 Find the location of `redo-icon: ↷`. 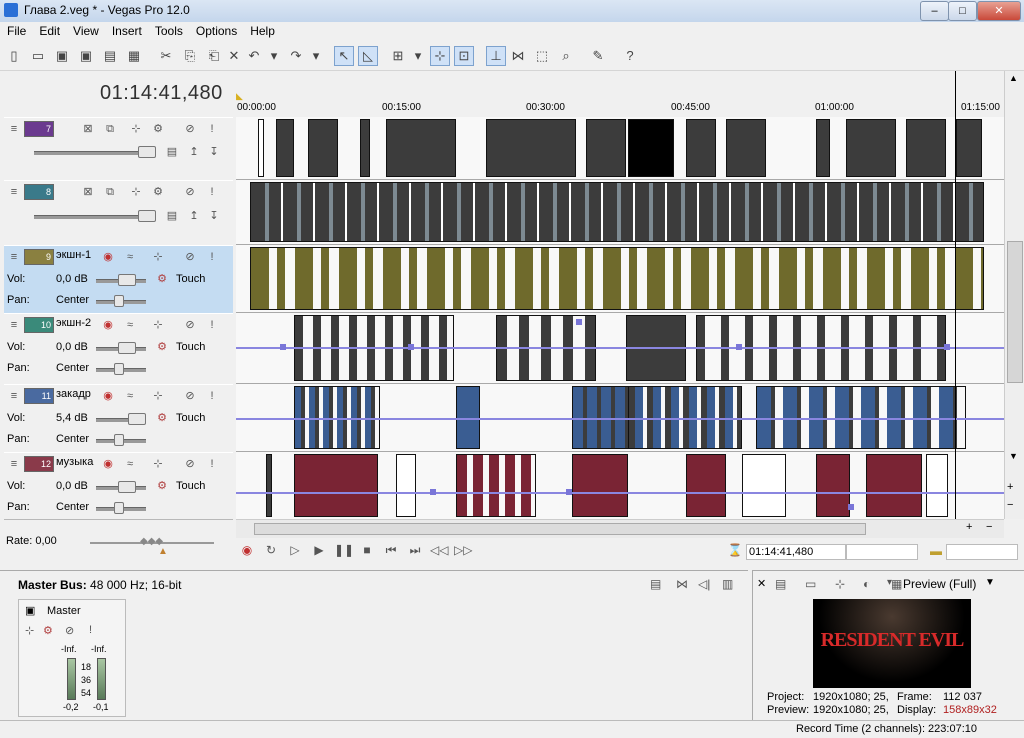

redo-icon: ↷ is located at coordinates (296, 56).